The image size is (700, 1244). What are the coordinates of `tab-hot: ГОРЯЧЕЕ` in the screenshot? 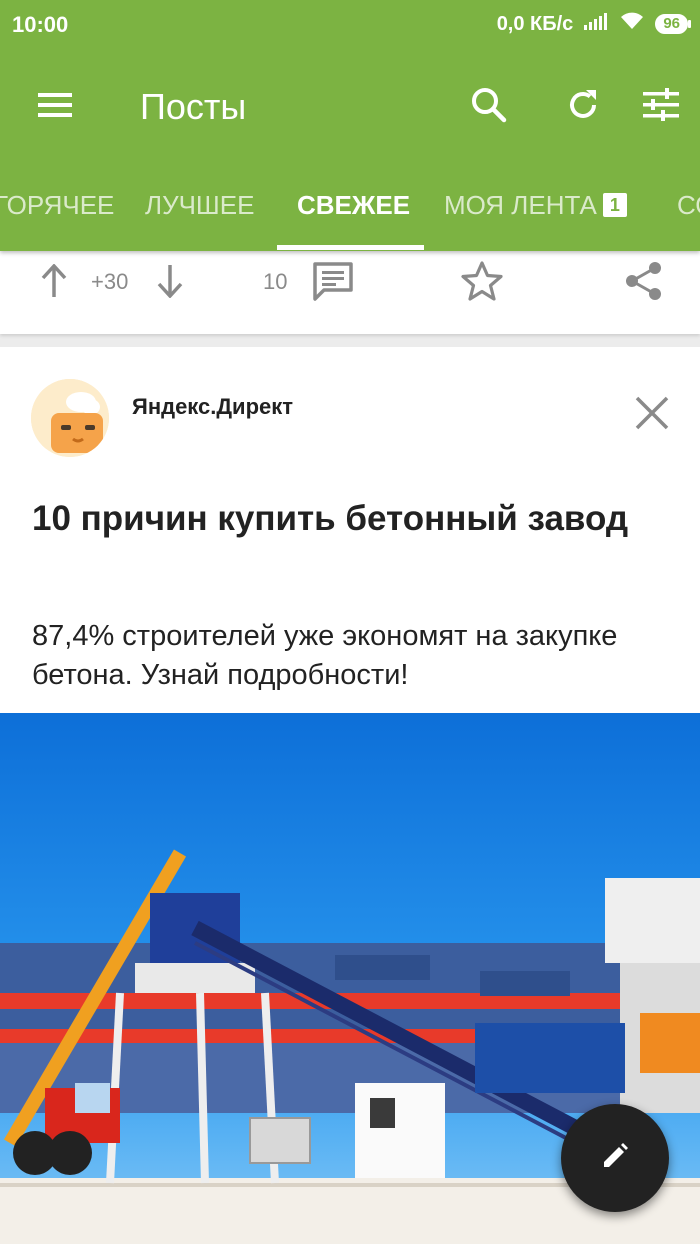 It's located at (57, 205).